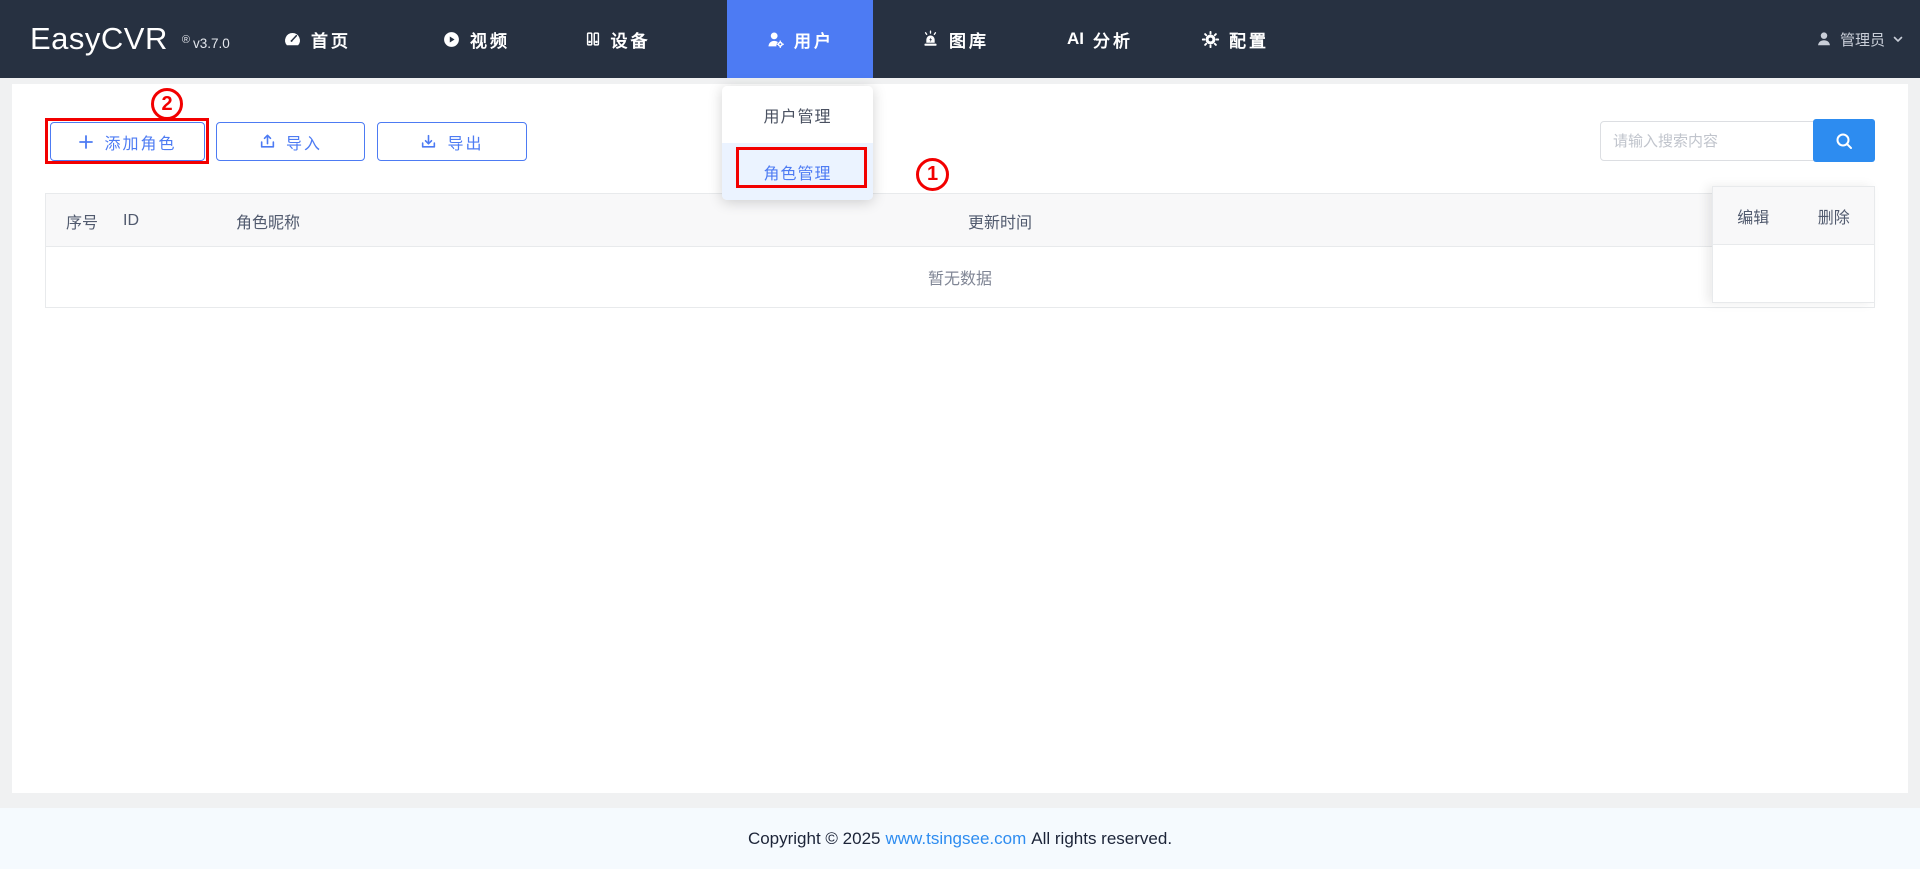  What do you see at coordinates (969, 41) in the screenshot?
I see `nav-label-gallery: 图库` at bounding box center [969, 41].